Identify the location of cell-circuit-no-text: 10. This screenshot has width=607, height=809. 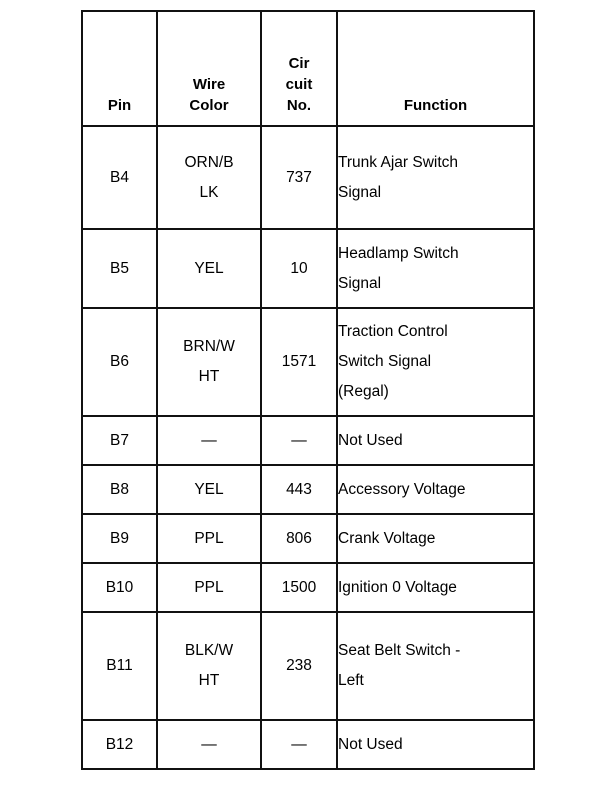
(299, 268).